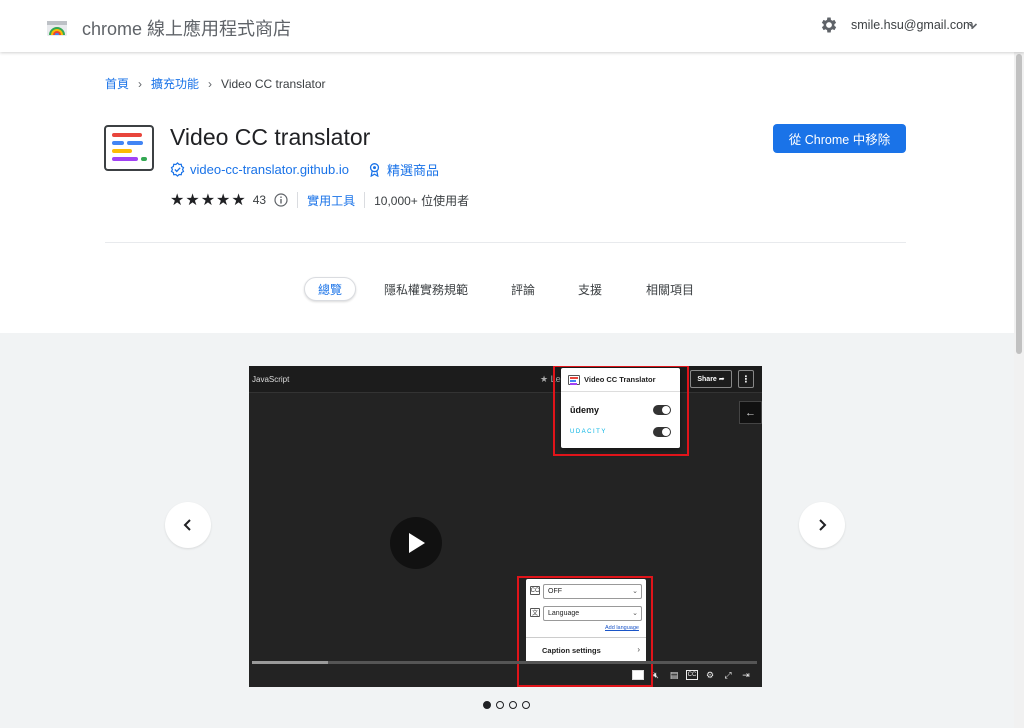 This screenshot has width=1024, height=728. Describe the element at coordinates (271, 379) in the screenshot. I see `course-title: JavaScript` at that location.